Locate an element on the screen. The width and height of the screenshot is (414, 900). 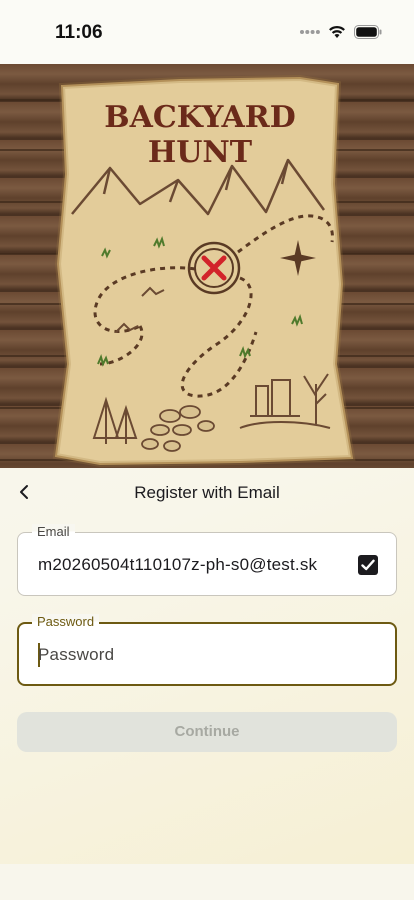
status-time: 11:06 is located at coordinates (79, 32).